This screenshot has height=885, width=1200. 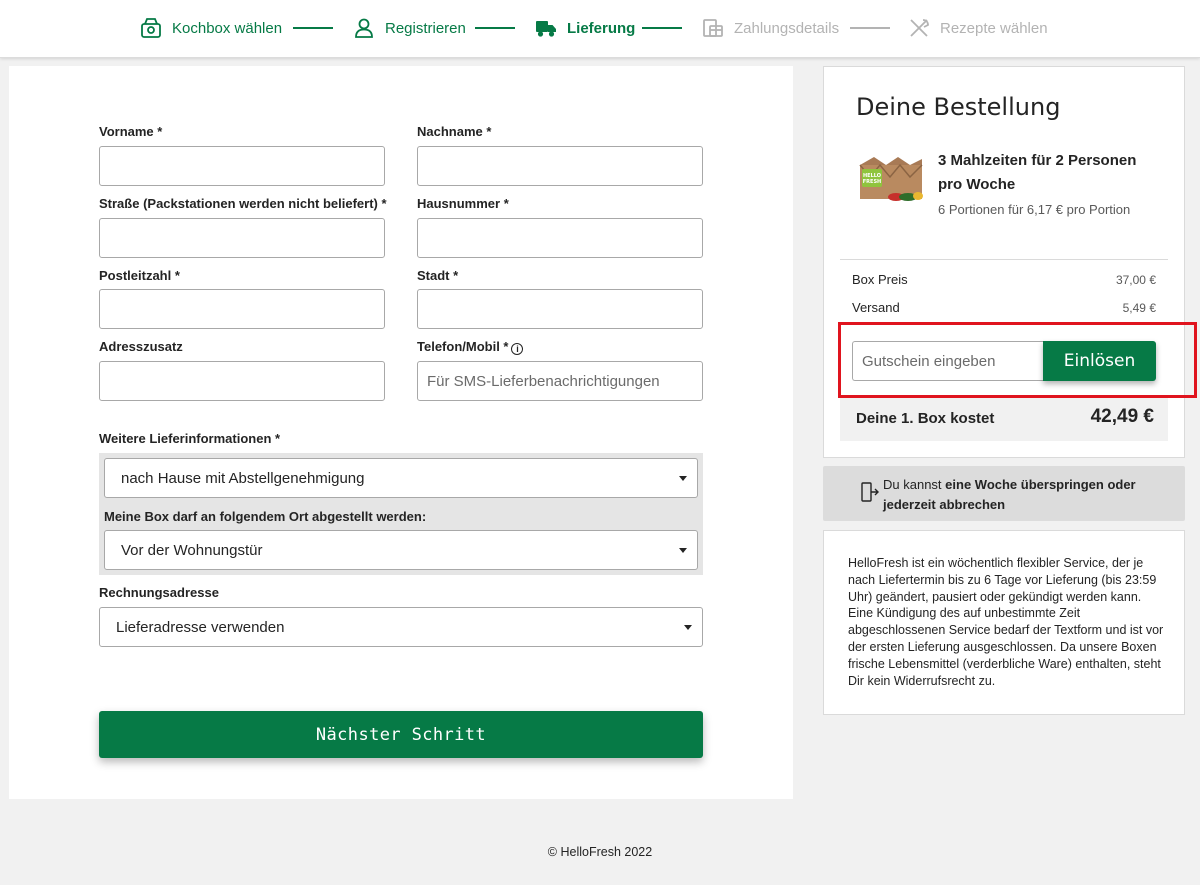 I want to click on truck-icon, so click(x=546, y=29).